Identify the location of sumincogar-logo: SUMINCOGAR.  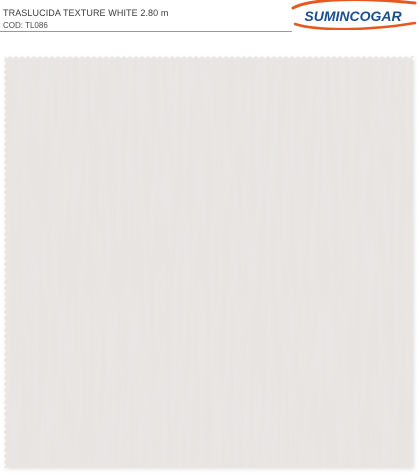
(354, 15).